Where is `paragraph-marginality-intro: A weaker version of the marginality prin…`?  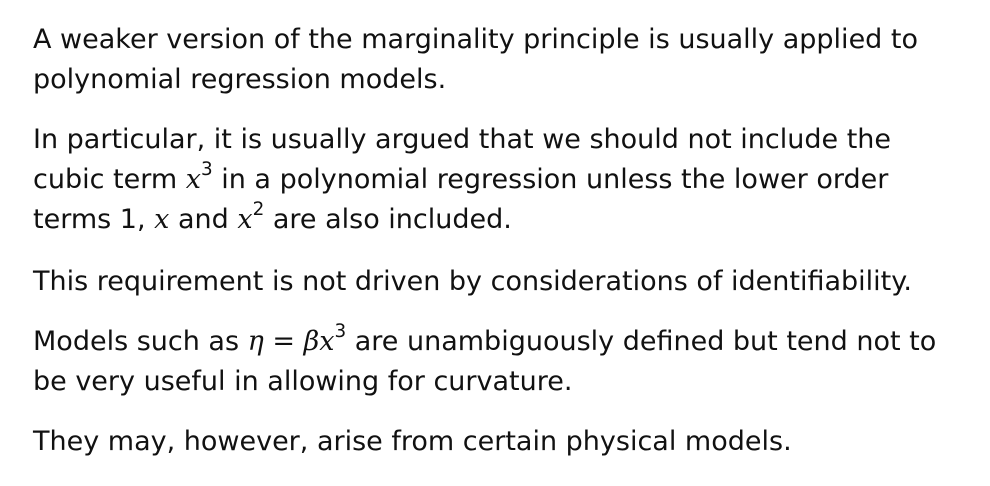
paragraph-marginality-intro: A weaker version of the marginality prin… is located at coordinates (475, 60).